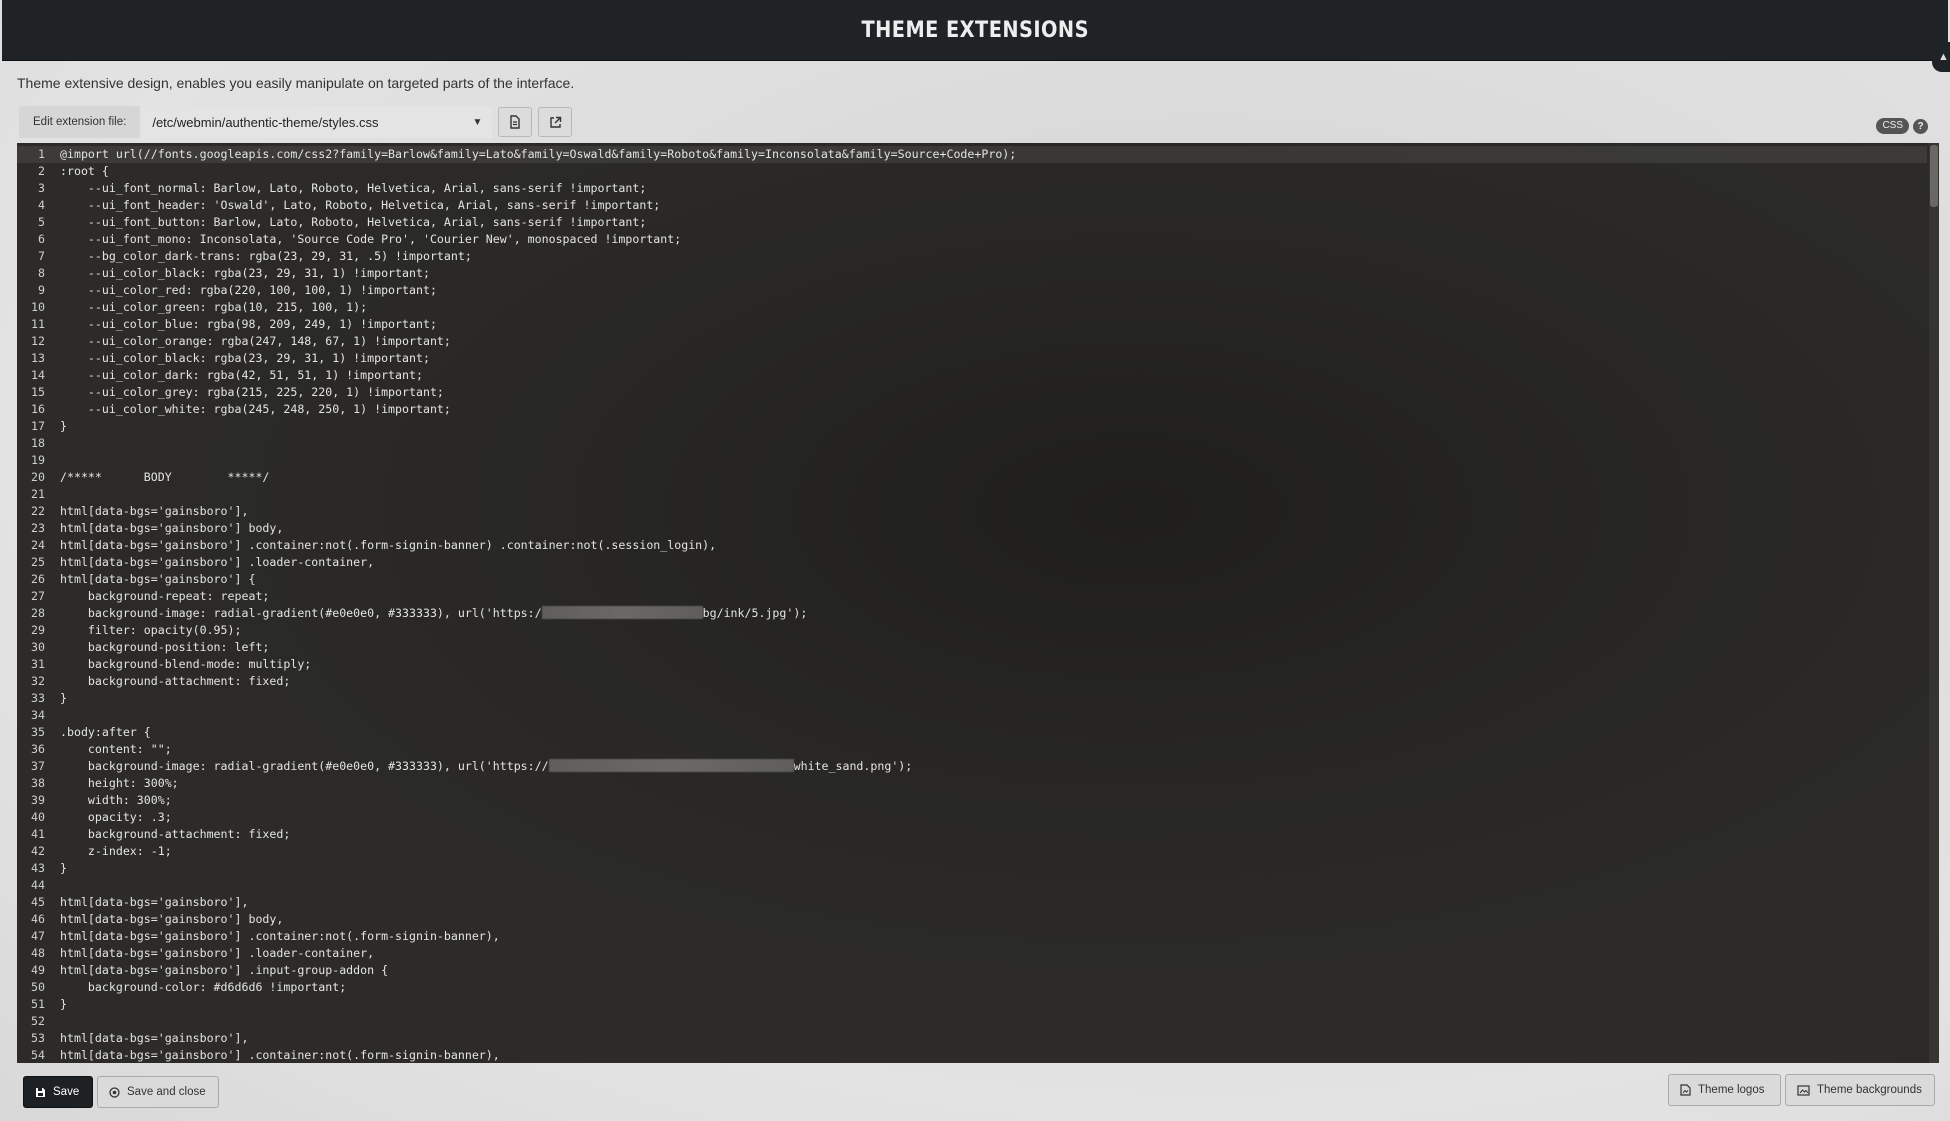  What do you see at coordinates (972, 477) in the screenshot?
I see `code-line: 20 /***** BODY *****/` at bounding box center [972, 477].